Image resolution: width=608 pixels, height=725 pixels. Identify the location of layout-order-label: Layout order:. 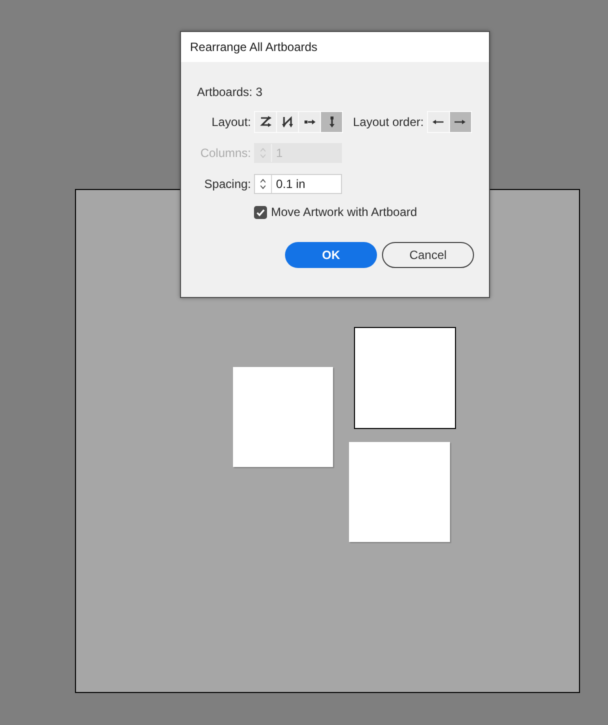
(388, 122).